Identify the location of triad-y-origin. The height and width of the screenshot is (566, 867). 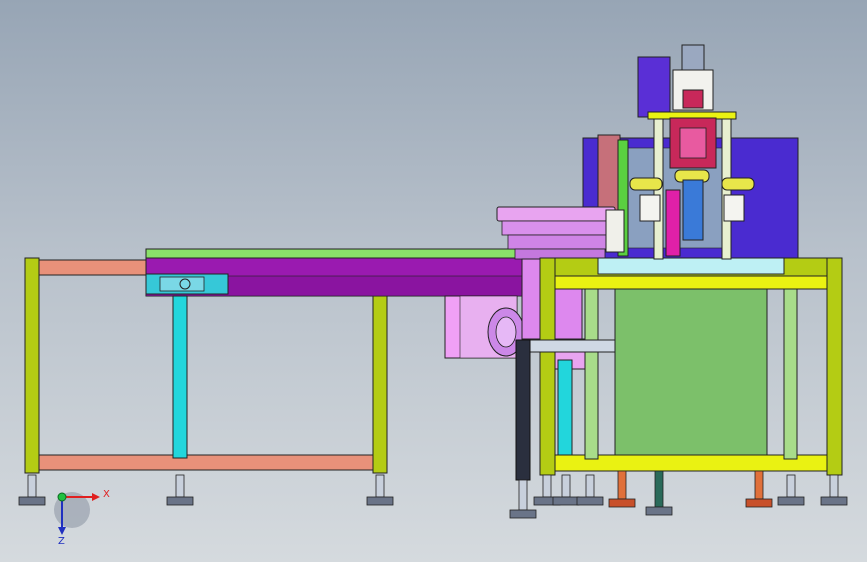
(62, 497).